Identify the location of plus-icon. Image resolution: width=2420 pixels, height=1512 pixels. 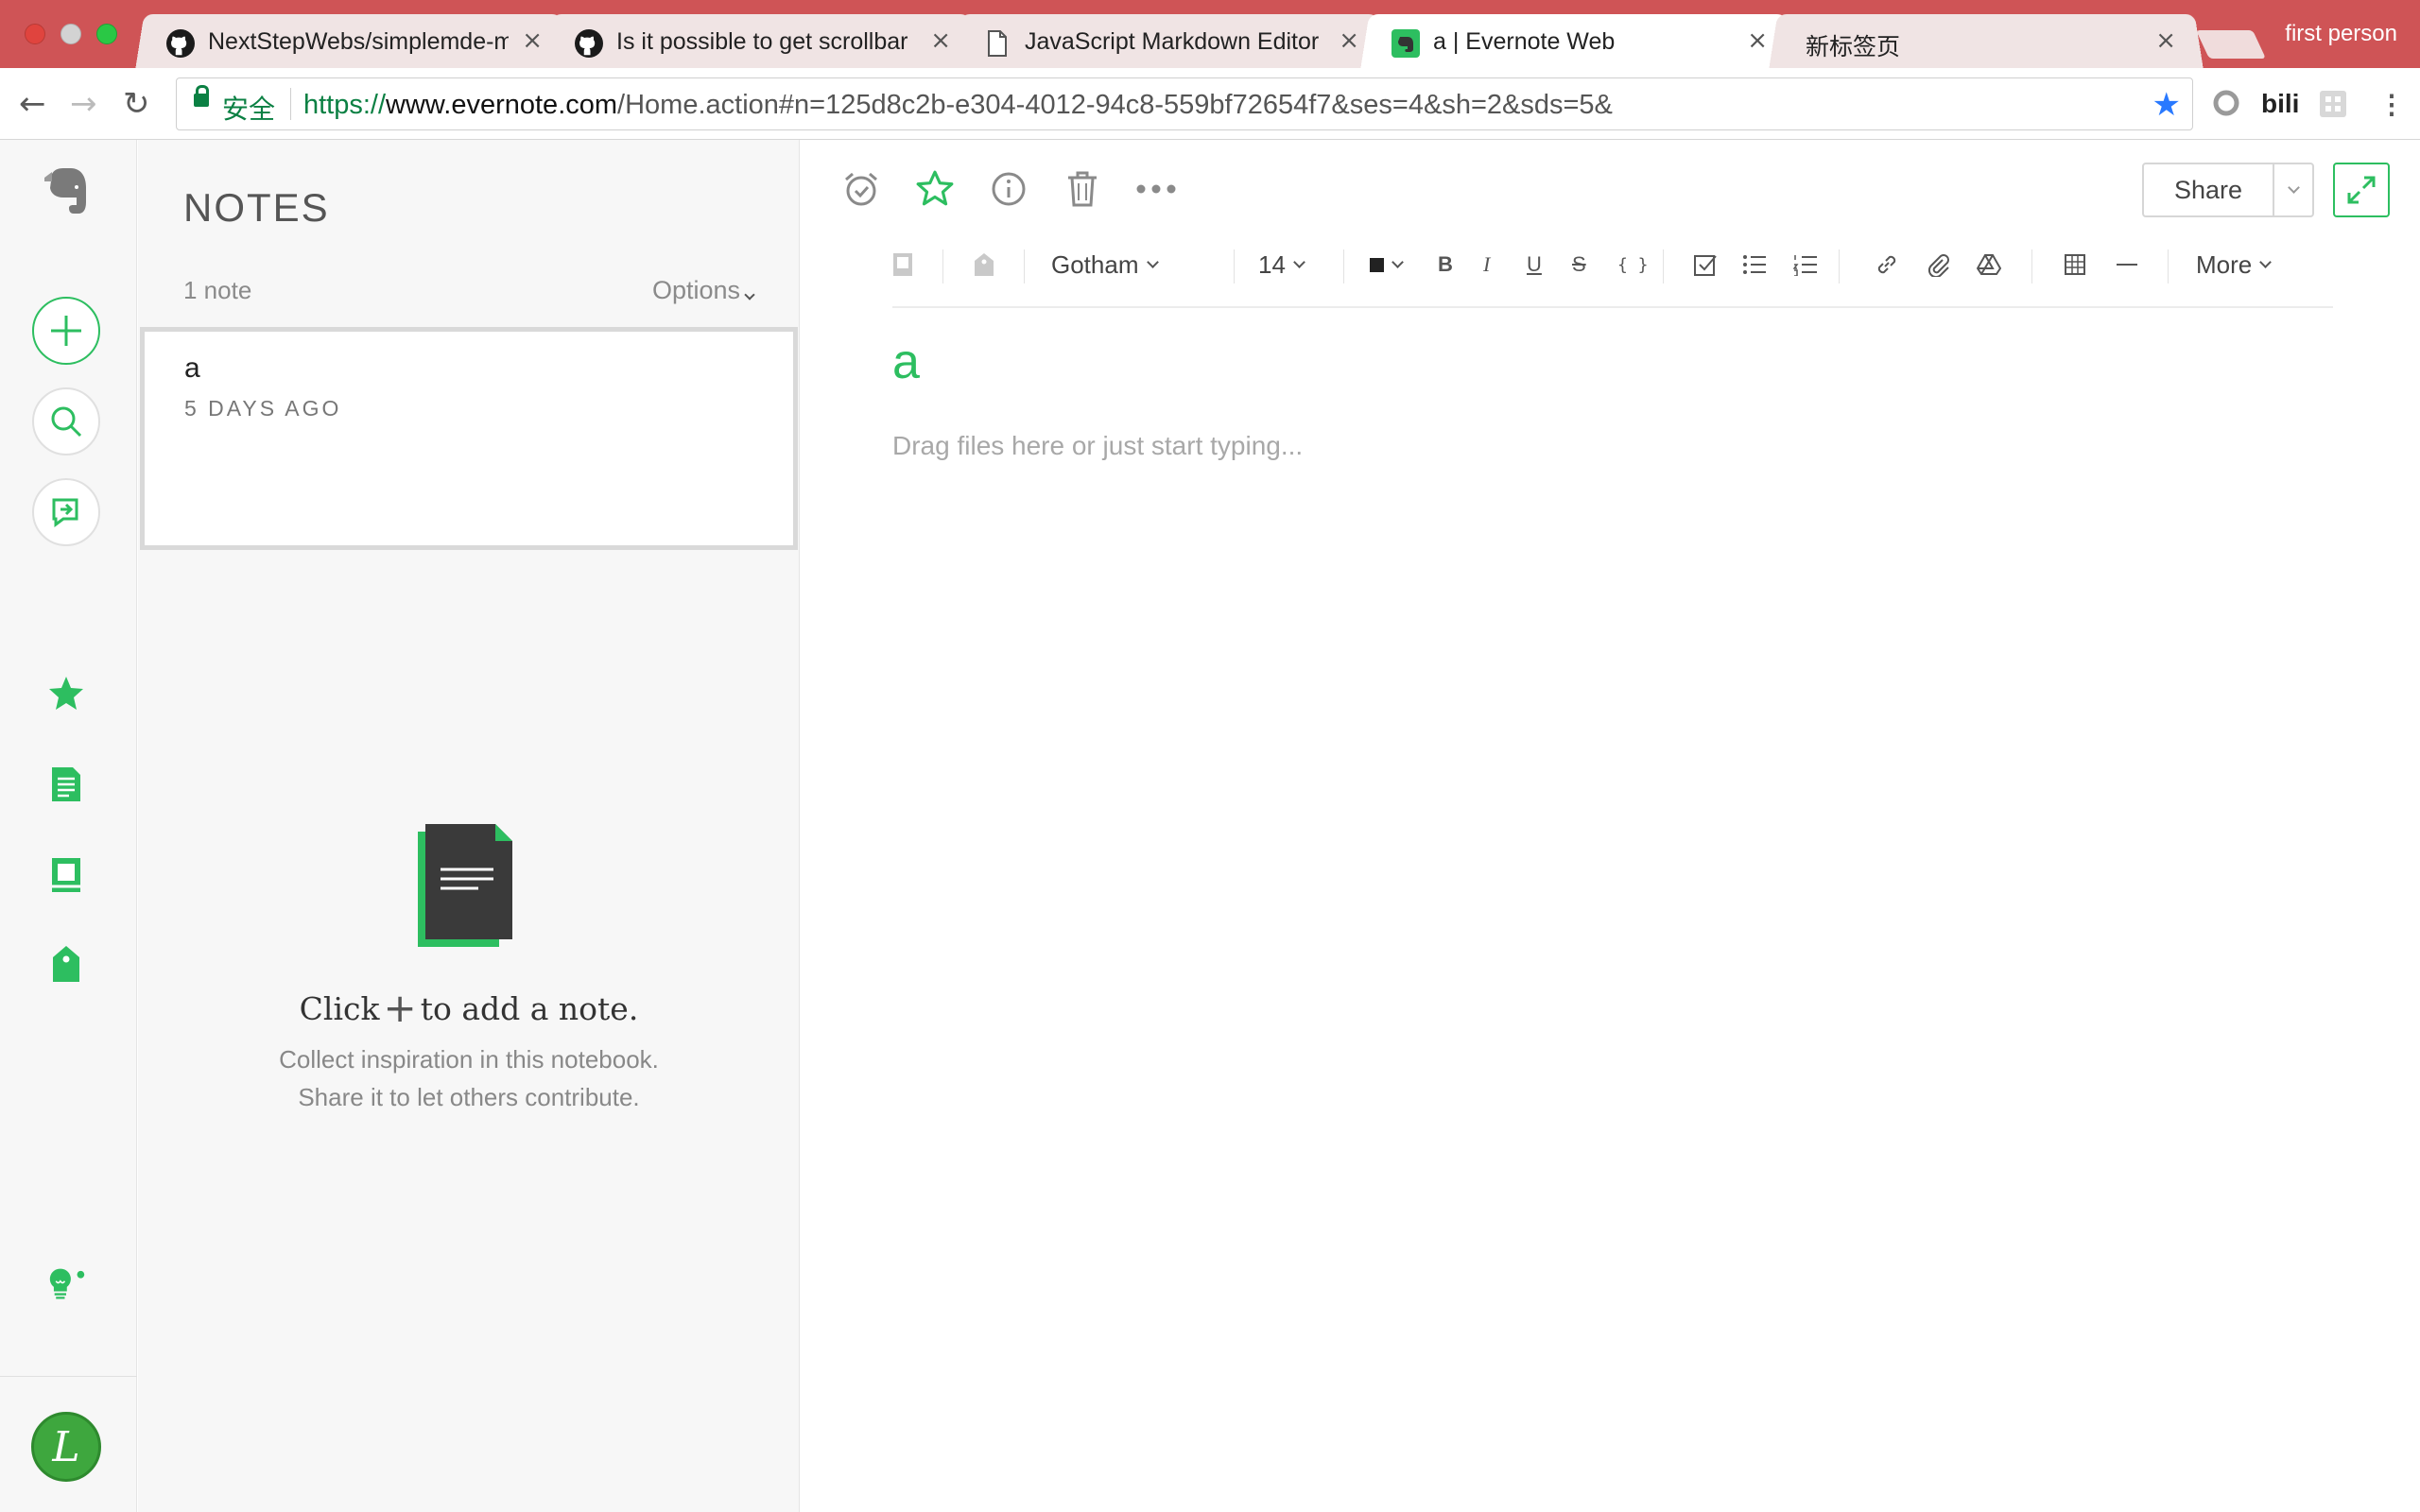
(66, 331).